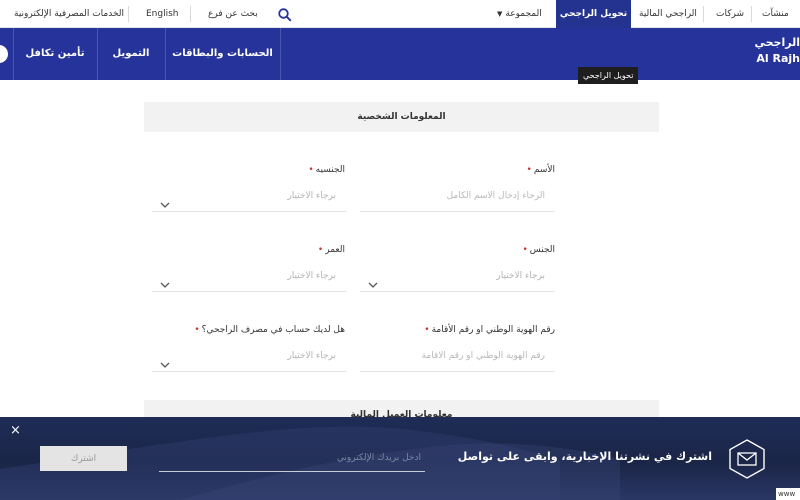  What do you see at coordinates (401, 117) in the screenshot?
I see `section-personal-info: المعلومات الشخصية` at bounding box center [401, 117].